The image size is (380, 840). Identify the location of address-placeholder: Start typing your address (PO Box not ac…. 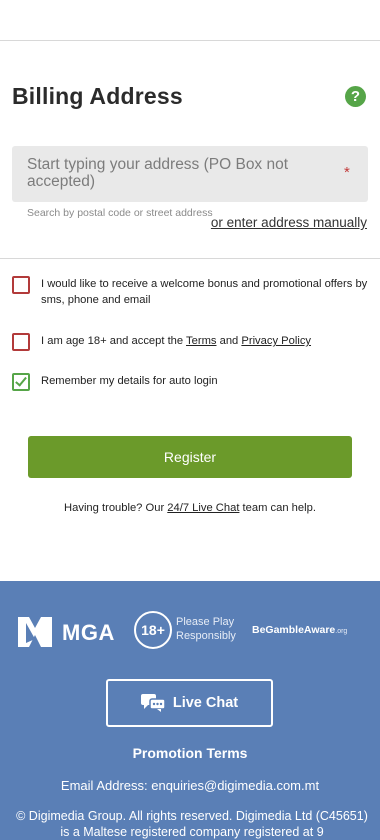
(158, 173).